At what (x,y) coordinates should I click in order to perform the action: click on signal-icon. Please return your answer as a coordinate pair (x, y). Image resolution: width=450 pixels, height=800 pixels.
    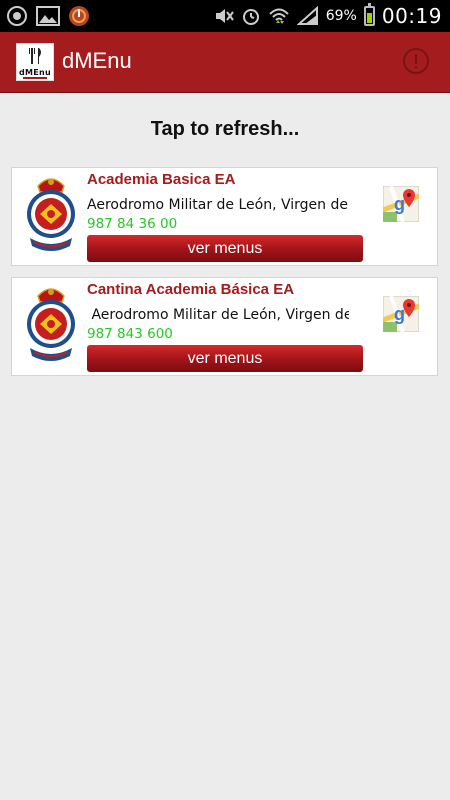
    Looking at the image, I should click on (307, 15).